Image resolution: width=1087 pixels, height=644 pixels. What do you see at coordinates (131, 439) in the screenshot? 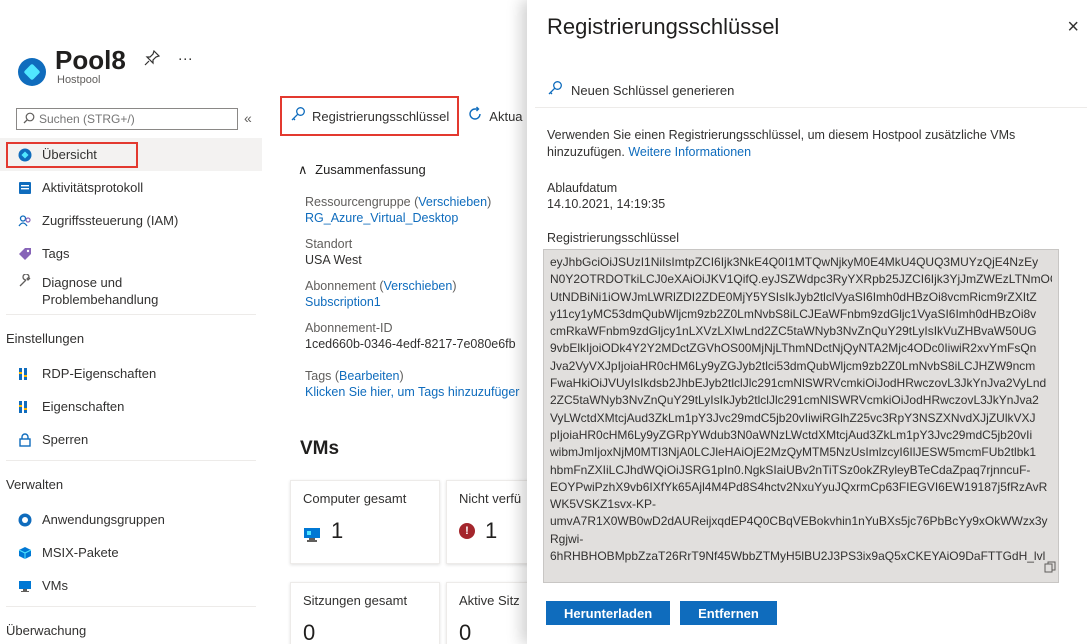
I see `sidebar-item-locks: Sperren` at bounding box center [131, 439].